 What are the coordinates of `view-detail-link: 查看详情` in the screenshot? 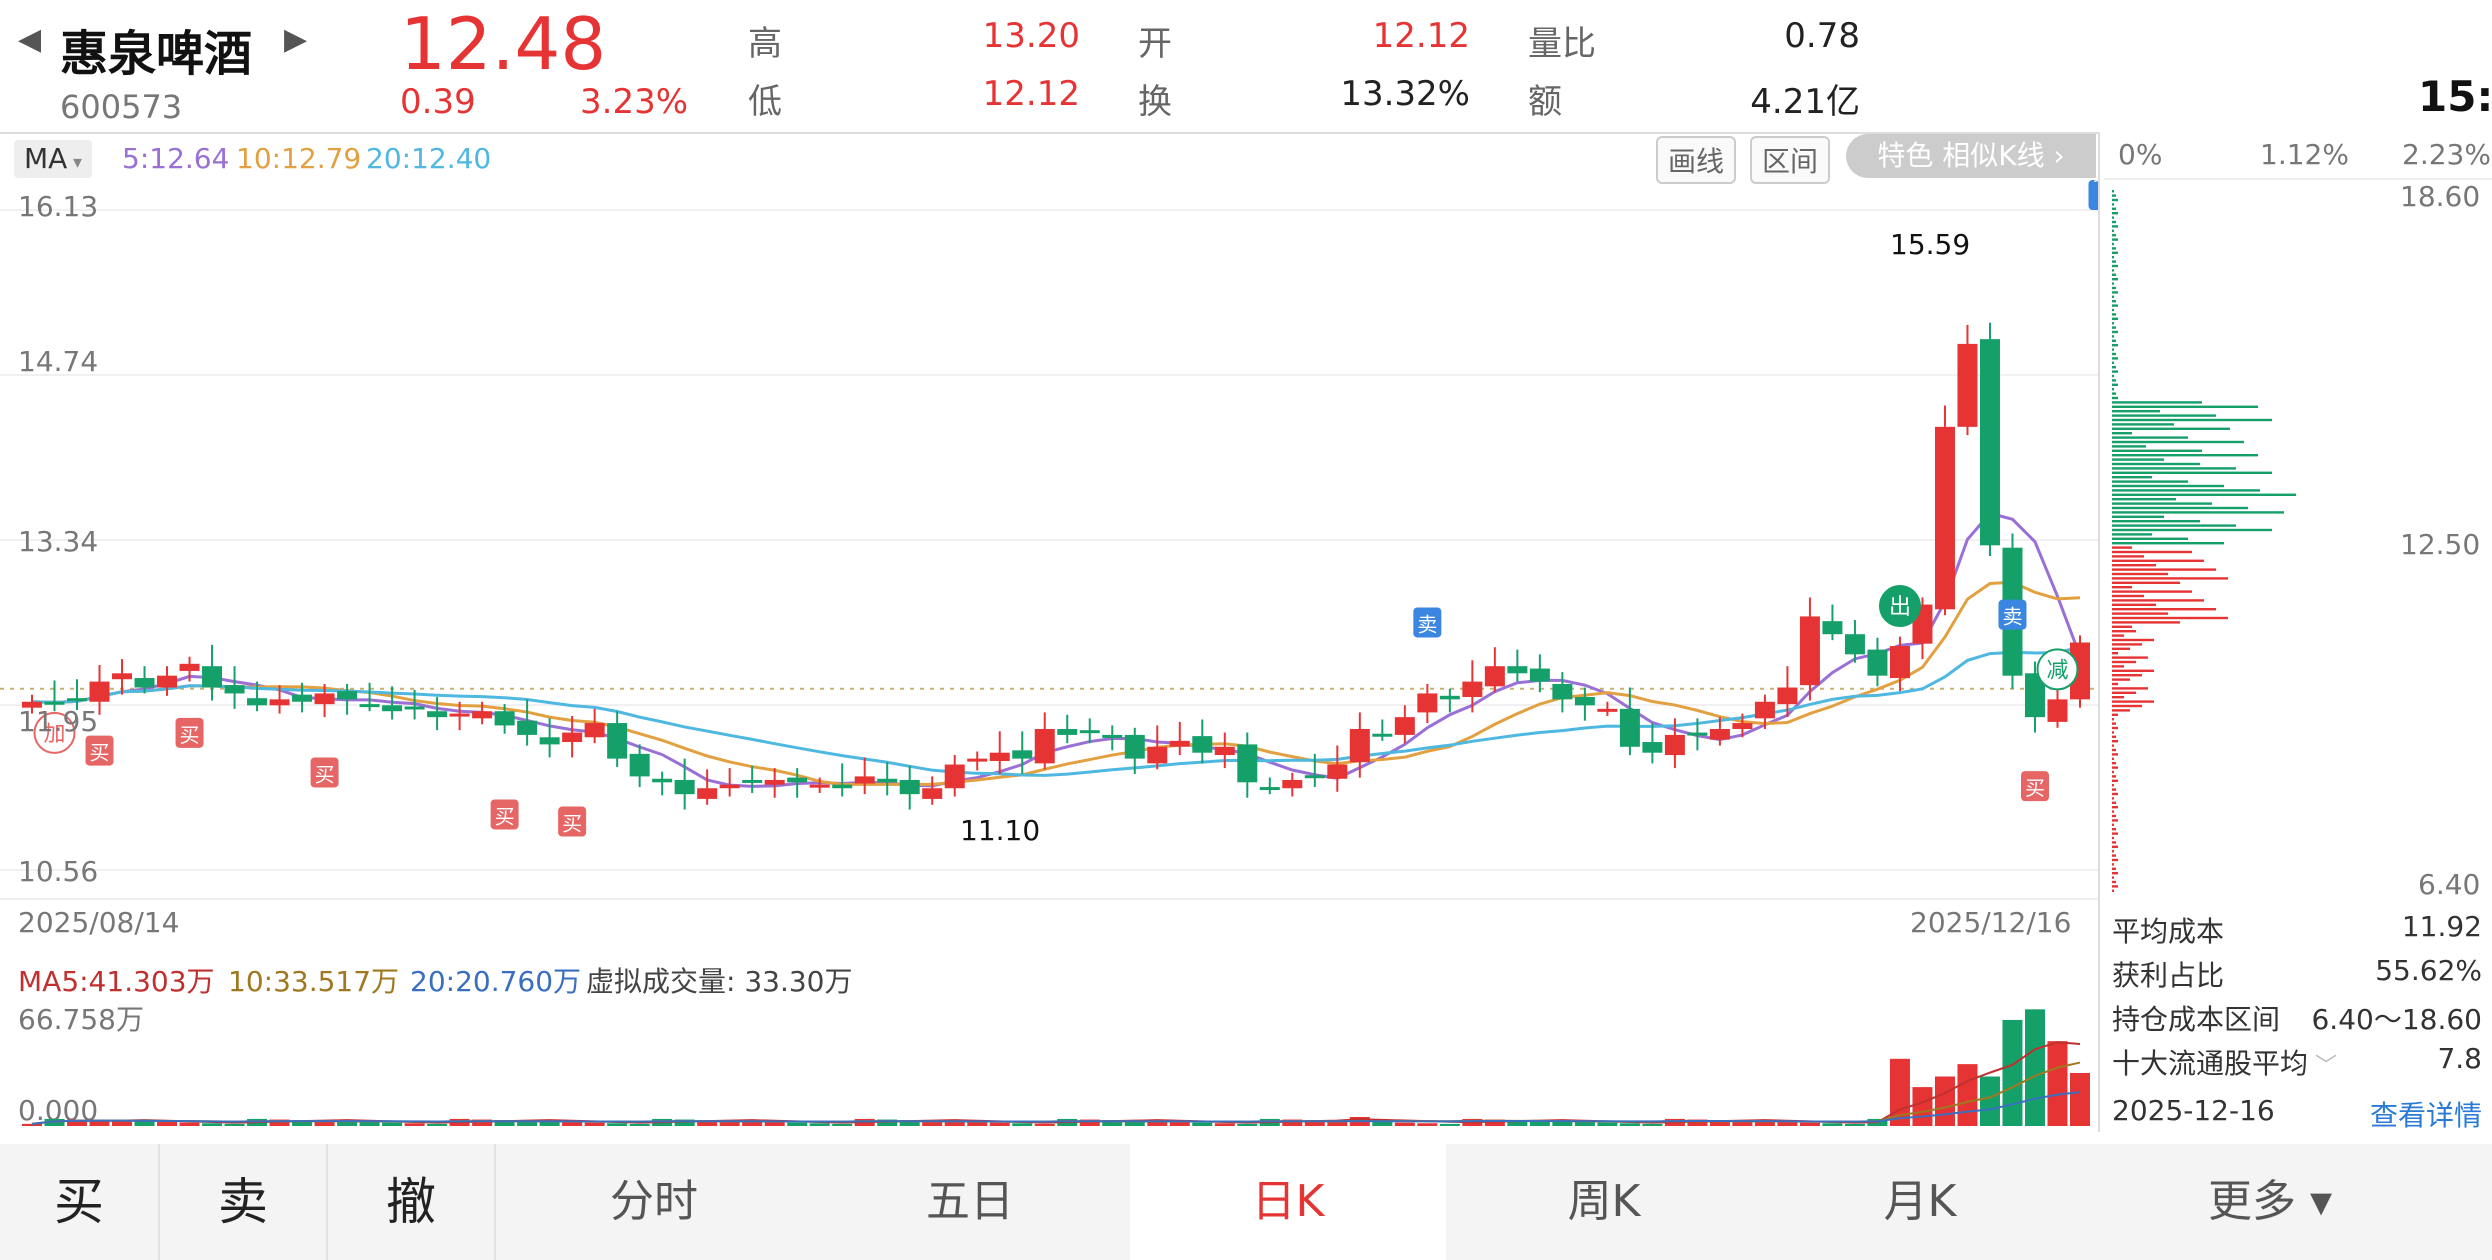 It's located at (2426, 1114).